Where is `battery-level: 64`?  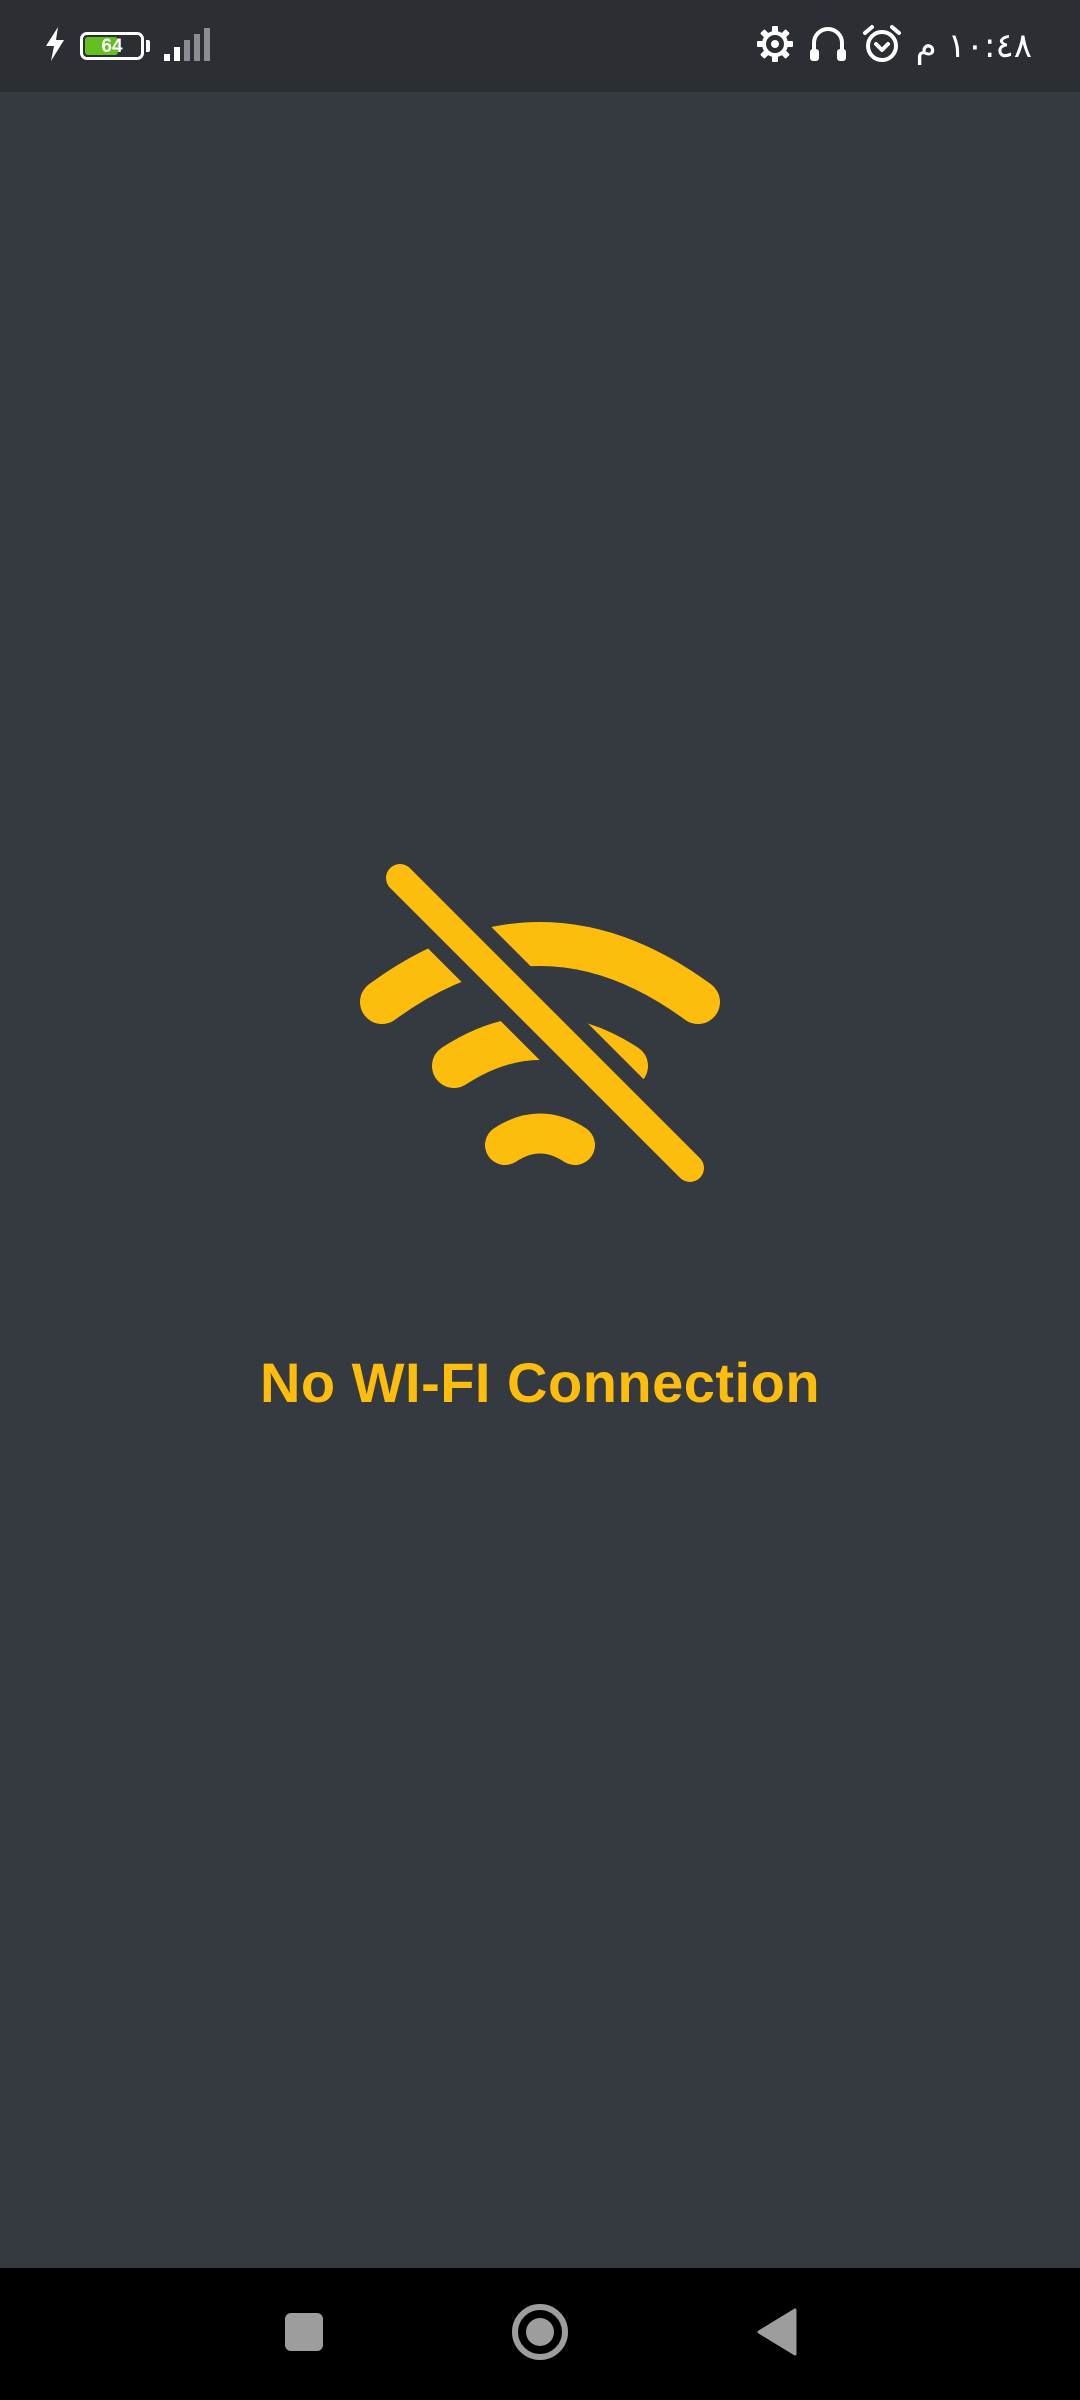
battery-level: 64 is located at coordinates (112, 46).